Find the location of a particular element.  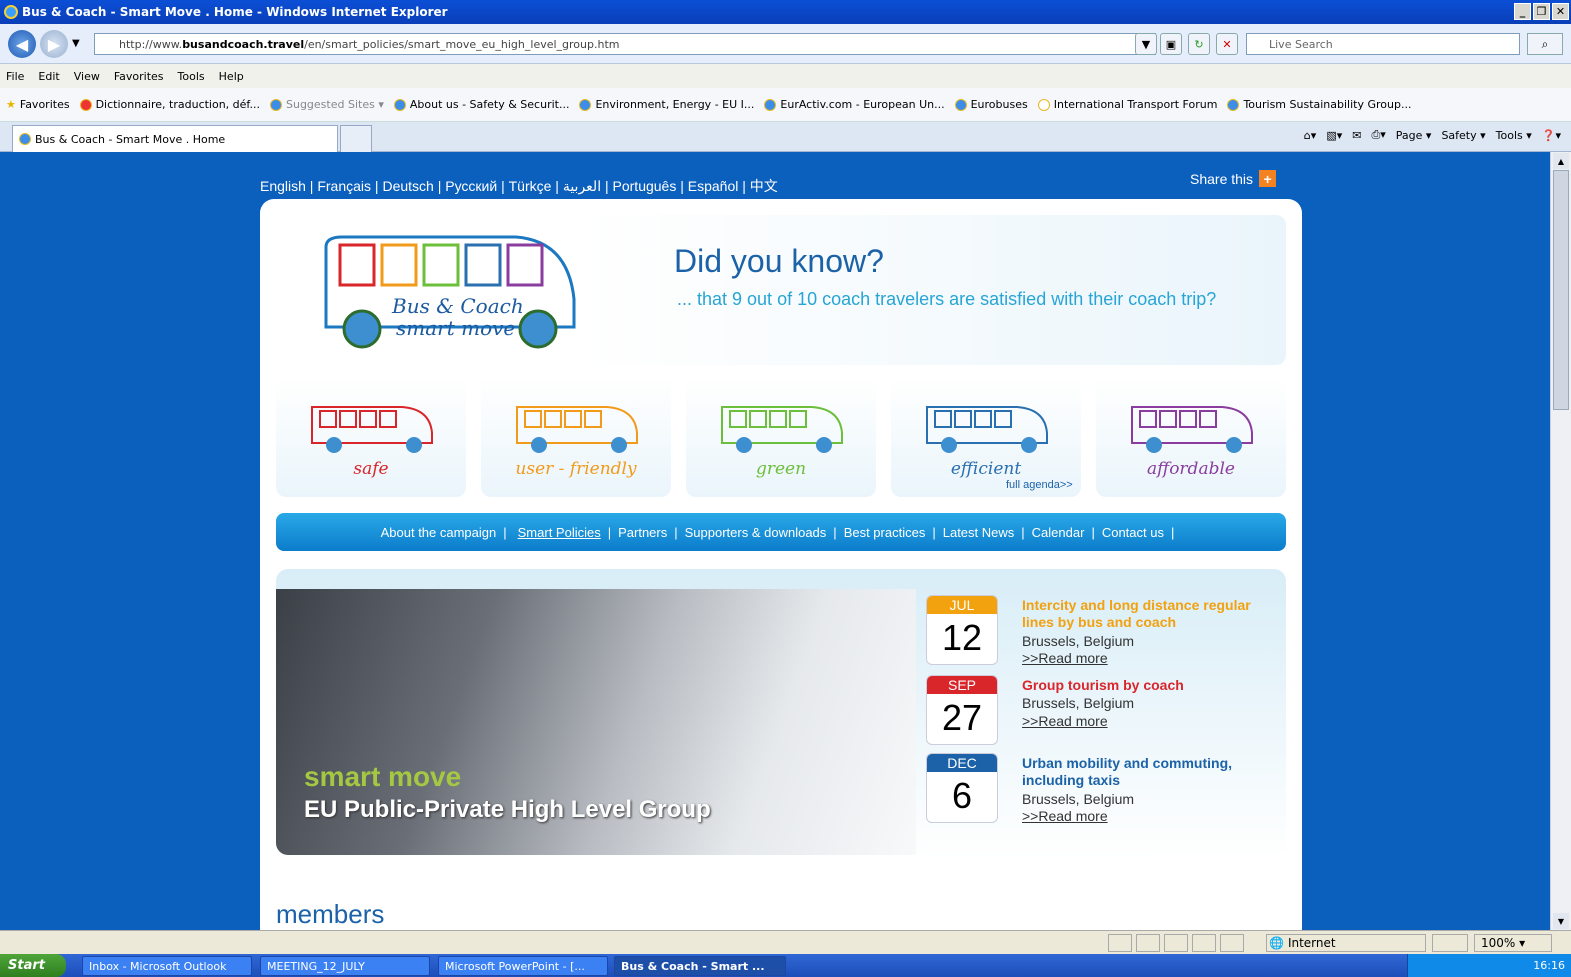

command-bar: ⌂▾ ▧▾ ✉ ⎙▾ Page ▾ Safety ▾ Tools ▾ ❓▾ is located at coordinates (1432, 135).